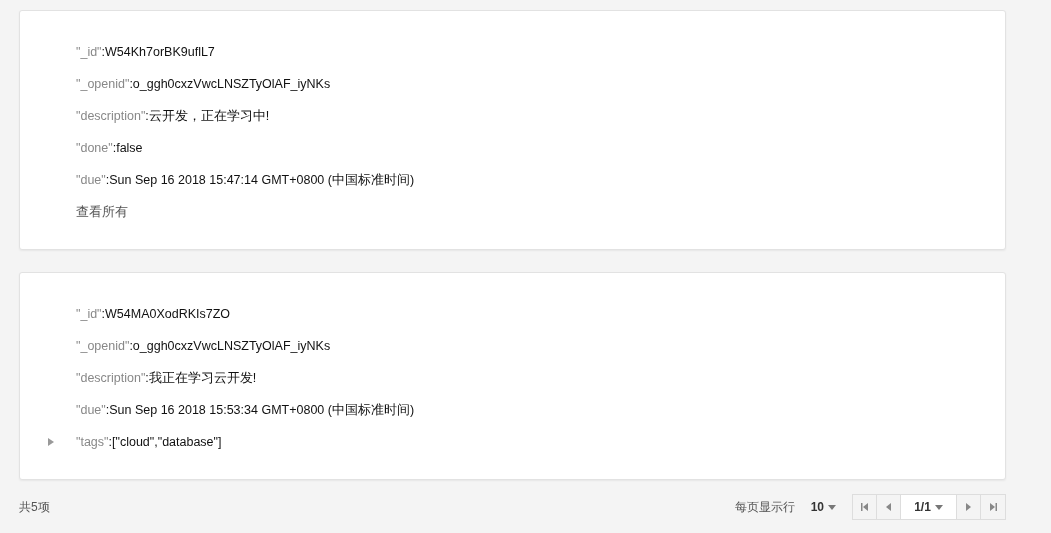 This screenshot has width=1051, height=533. Describe the element at coordinates (166, 314) in the screenshot. I see `field-value: :W54MA0XodRKIs7ZO` at that location.